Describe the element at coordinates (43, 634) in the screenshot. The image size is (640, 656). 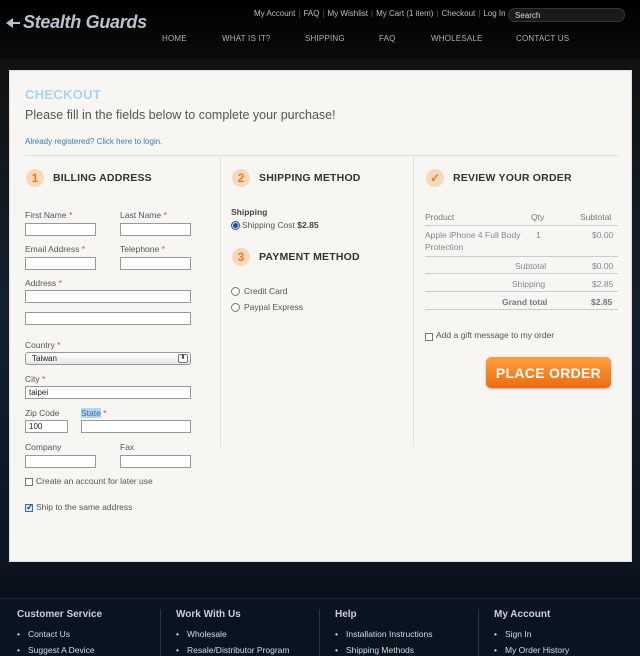
I see `footer-link-contact-us: Contact Us` at that location.